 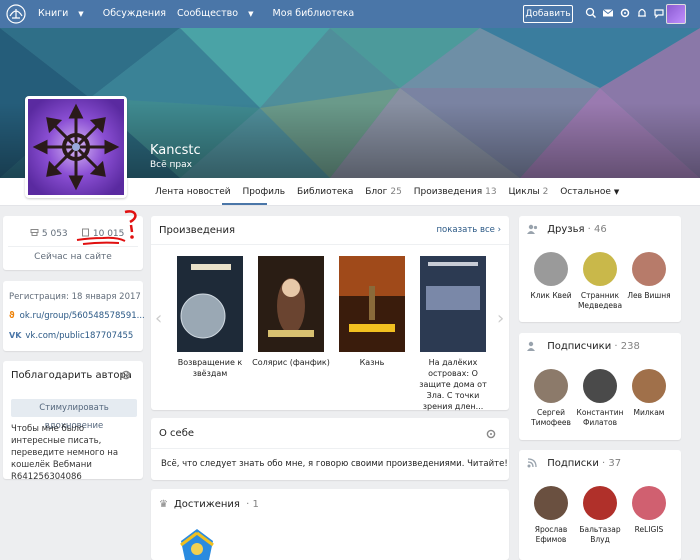 I want to click on likes-count: 5 053, so click(x=49, y=233).